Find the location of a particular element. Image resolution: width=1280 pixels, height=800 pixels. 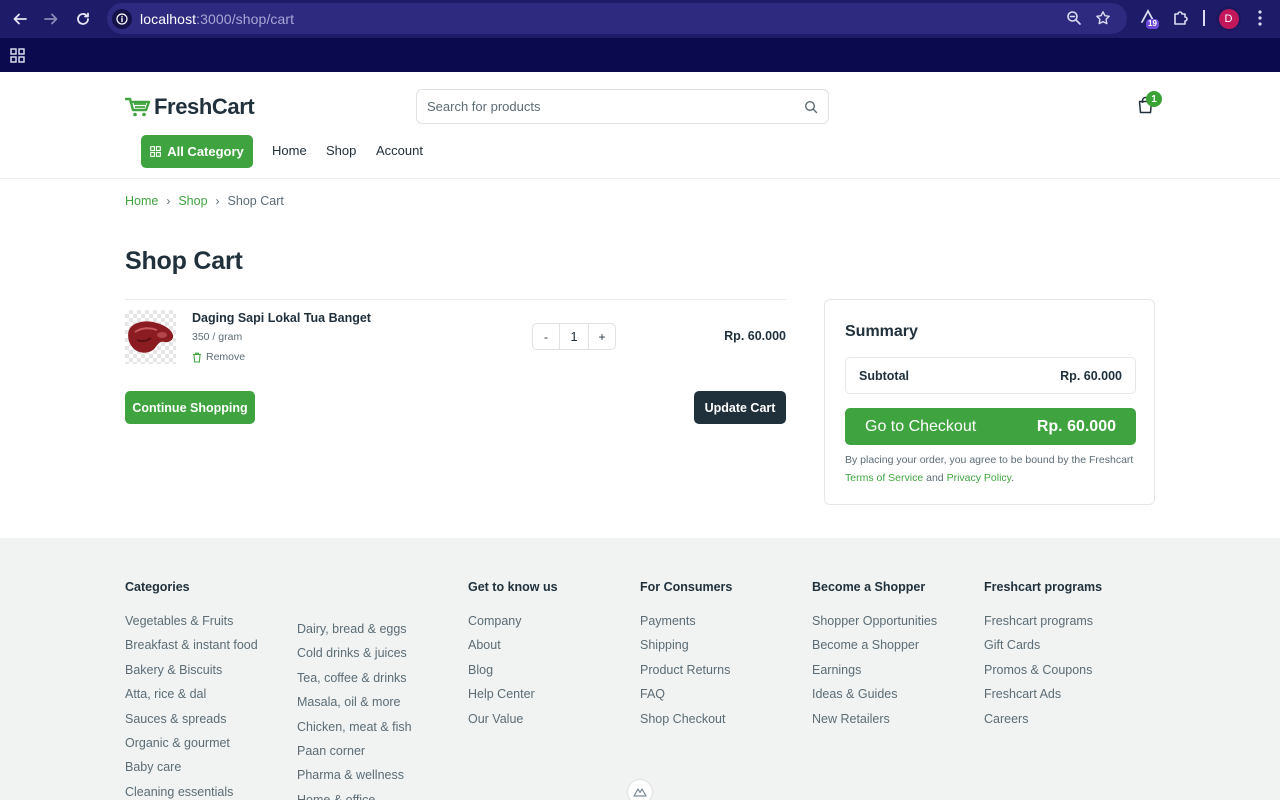

forward-button is located at coordinates (51, 19).